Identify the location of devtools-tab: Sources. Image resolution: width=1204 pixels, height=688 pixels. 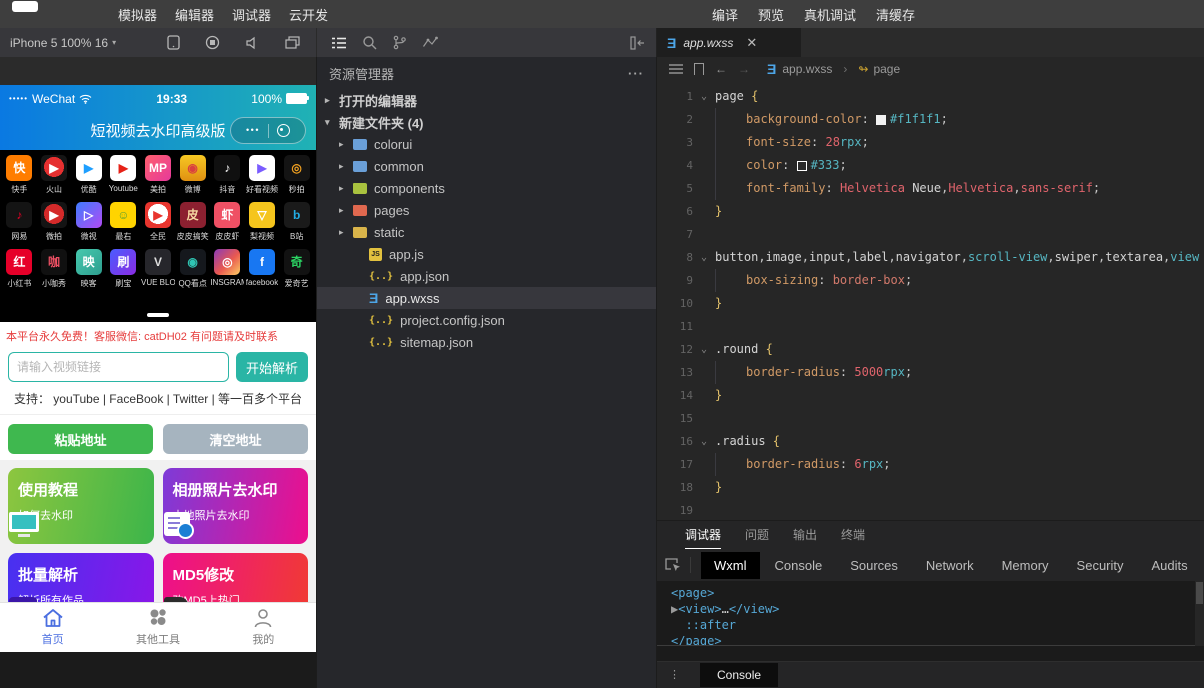
(874, 565).